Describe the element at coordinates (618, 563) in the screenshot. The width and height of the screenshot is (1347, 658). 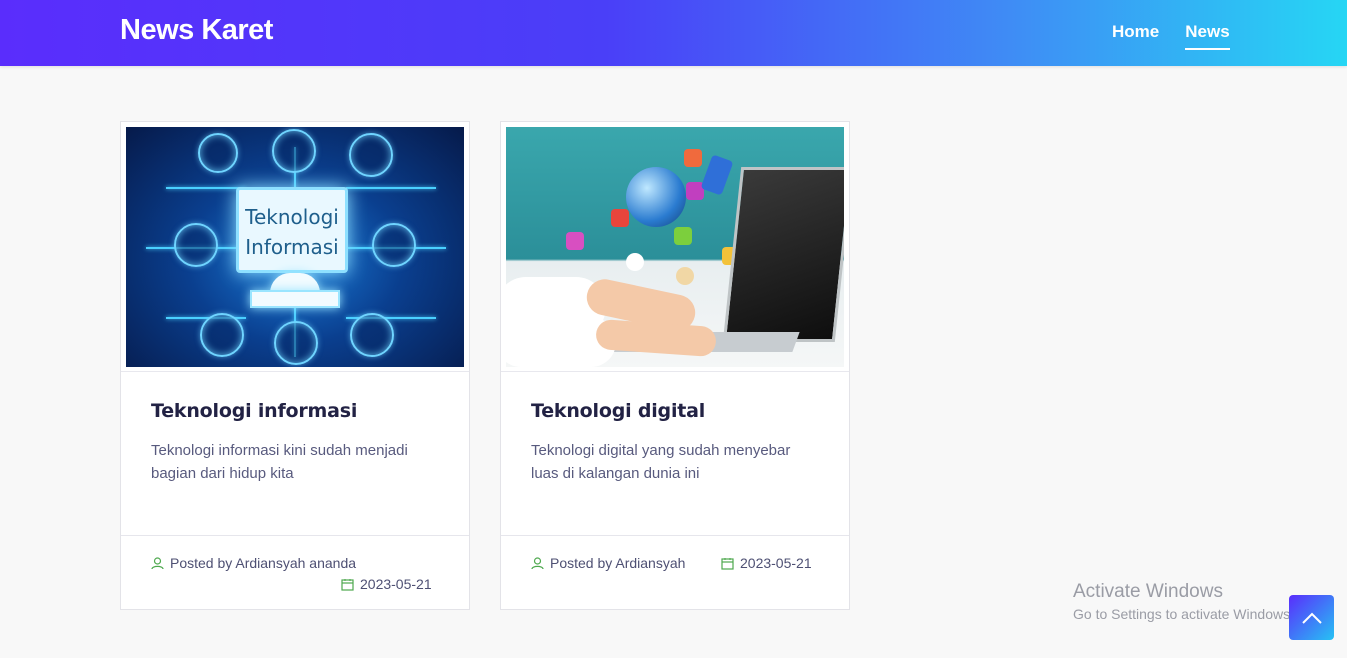
I see `author-label: Posted by Ardiansyah` at that location.